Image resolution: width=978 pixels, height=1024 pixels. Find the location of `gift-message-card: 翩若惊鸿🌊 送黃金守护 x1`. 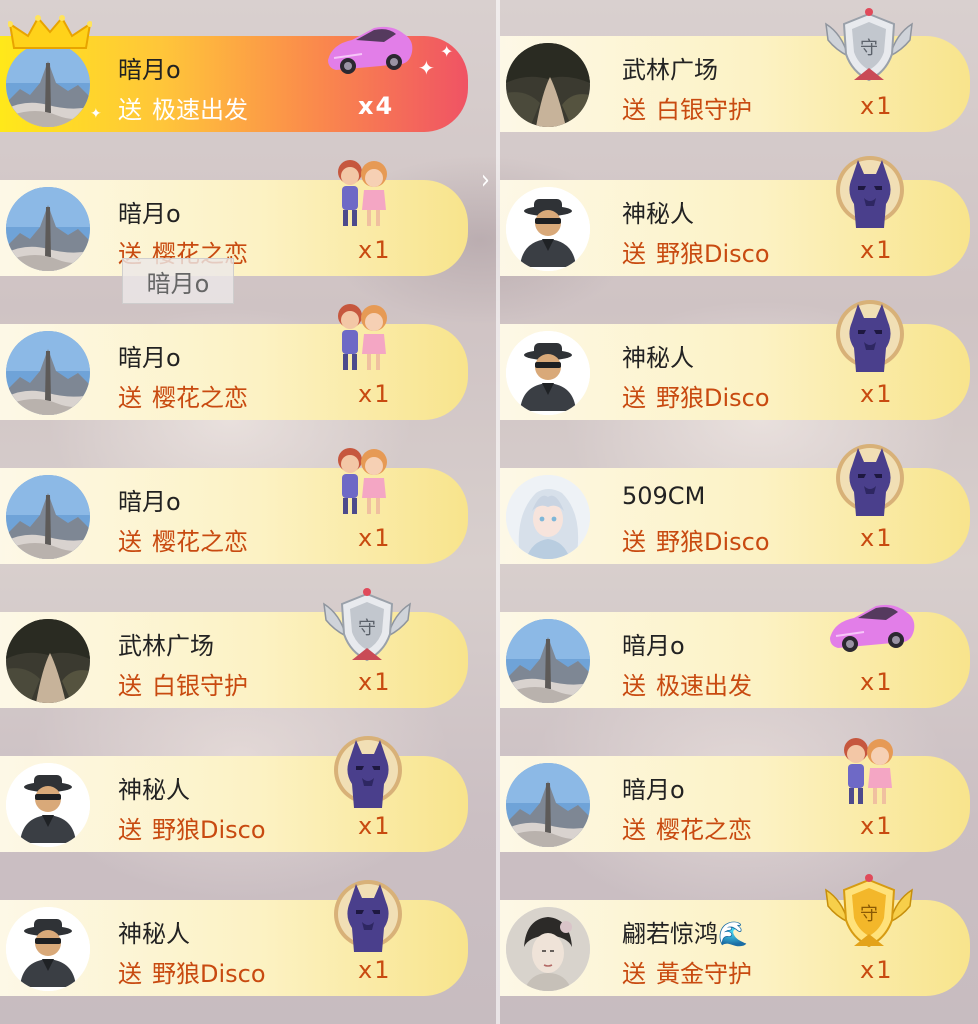

gift-message-card: 翩若惊鸿🌊 送黃金守护 x1 is located at coordinates (735, 948).